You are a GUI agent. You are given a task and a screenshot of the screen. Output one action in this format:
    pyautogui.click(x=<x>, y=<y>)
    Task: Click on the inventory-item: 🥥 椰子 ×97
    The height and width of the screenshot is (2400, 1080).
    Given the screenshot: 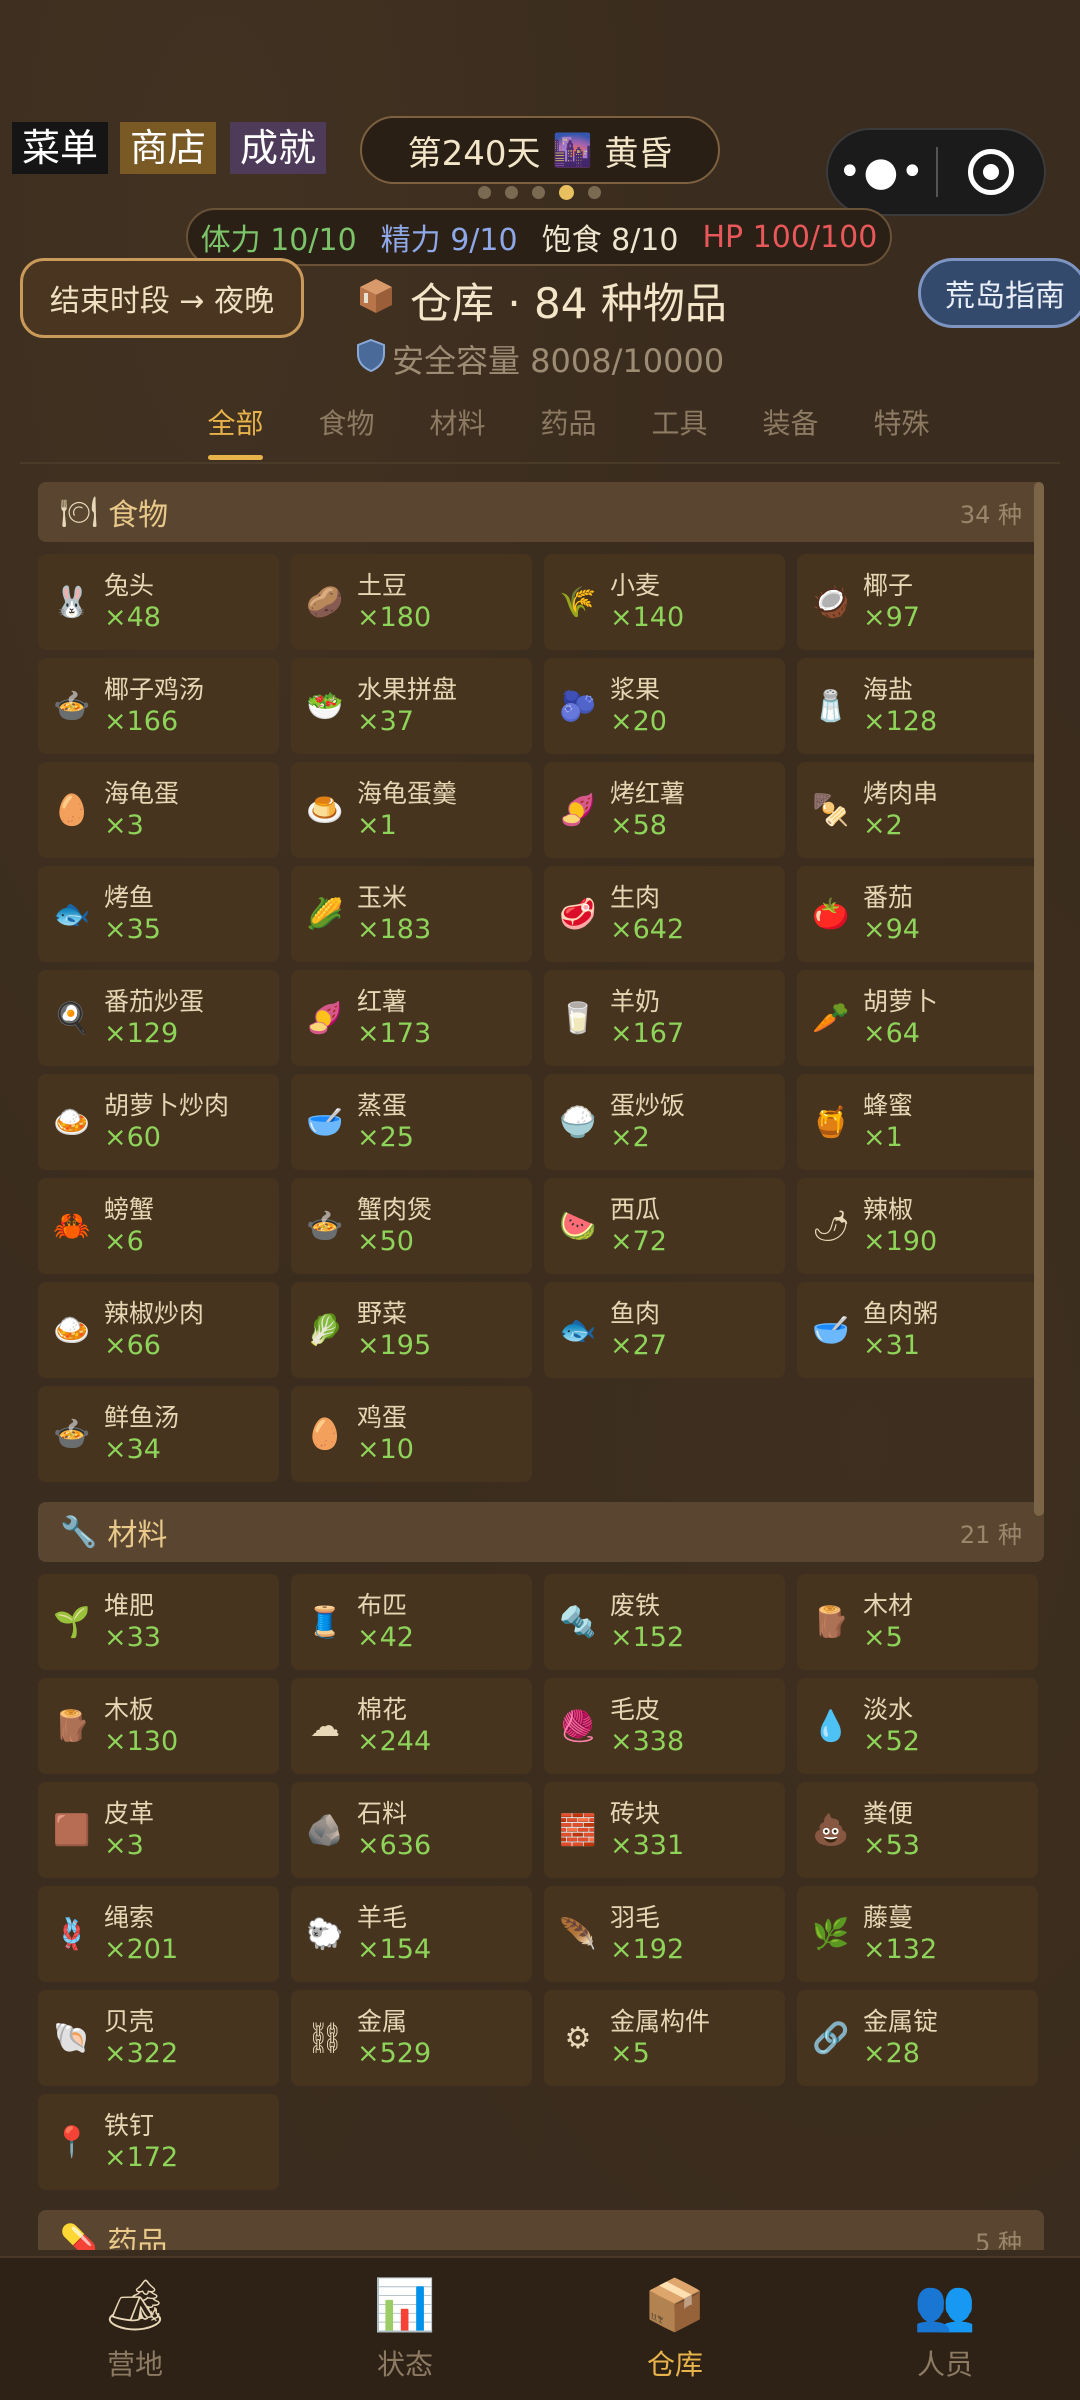 What is the action you would take?
    pyautogui.click(x=917, y=602)
    